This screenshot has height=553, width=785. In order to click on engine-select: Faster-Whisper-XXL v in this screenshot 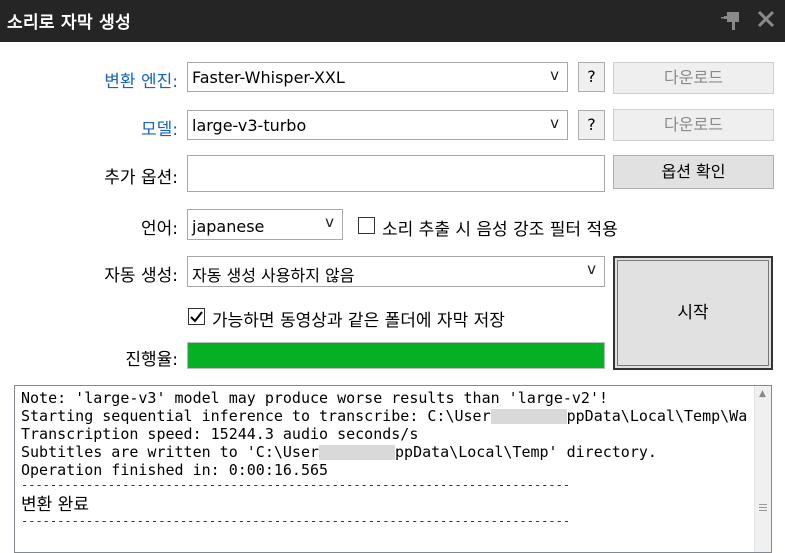, I will do `click(377, 77)`.